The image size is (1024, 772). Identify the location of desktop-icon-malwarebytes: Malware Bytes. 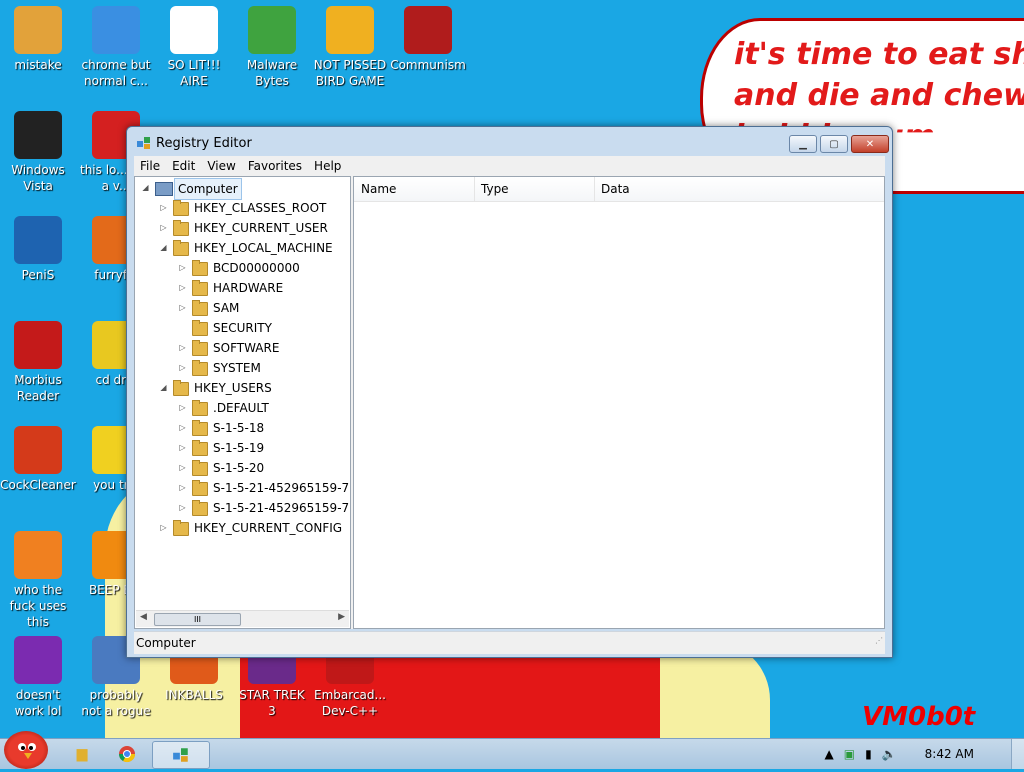
(272, 47).